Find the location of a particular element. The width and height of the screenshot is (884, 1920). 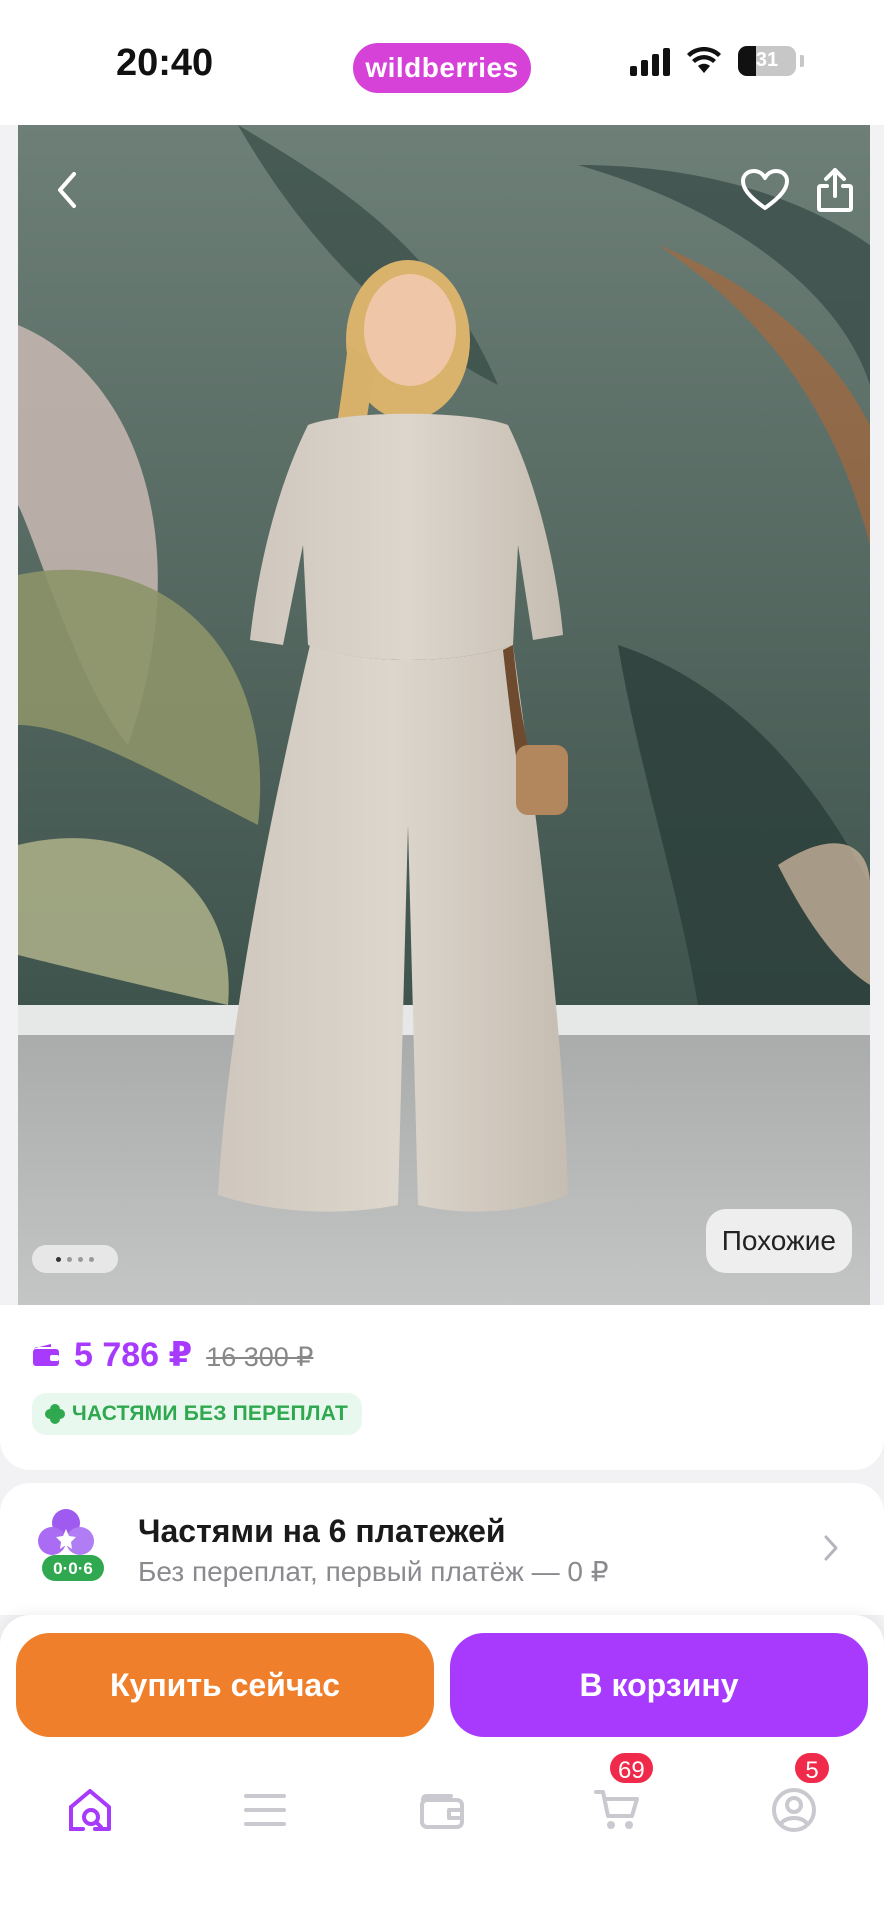

installment-badge-label: ЧАСТЯМИ БЕЗ ПЕРЕПЛАТ is located at coordinates (210, 1413).